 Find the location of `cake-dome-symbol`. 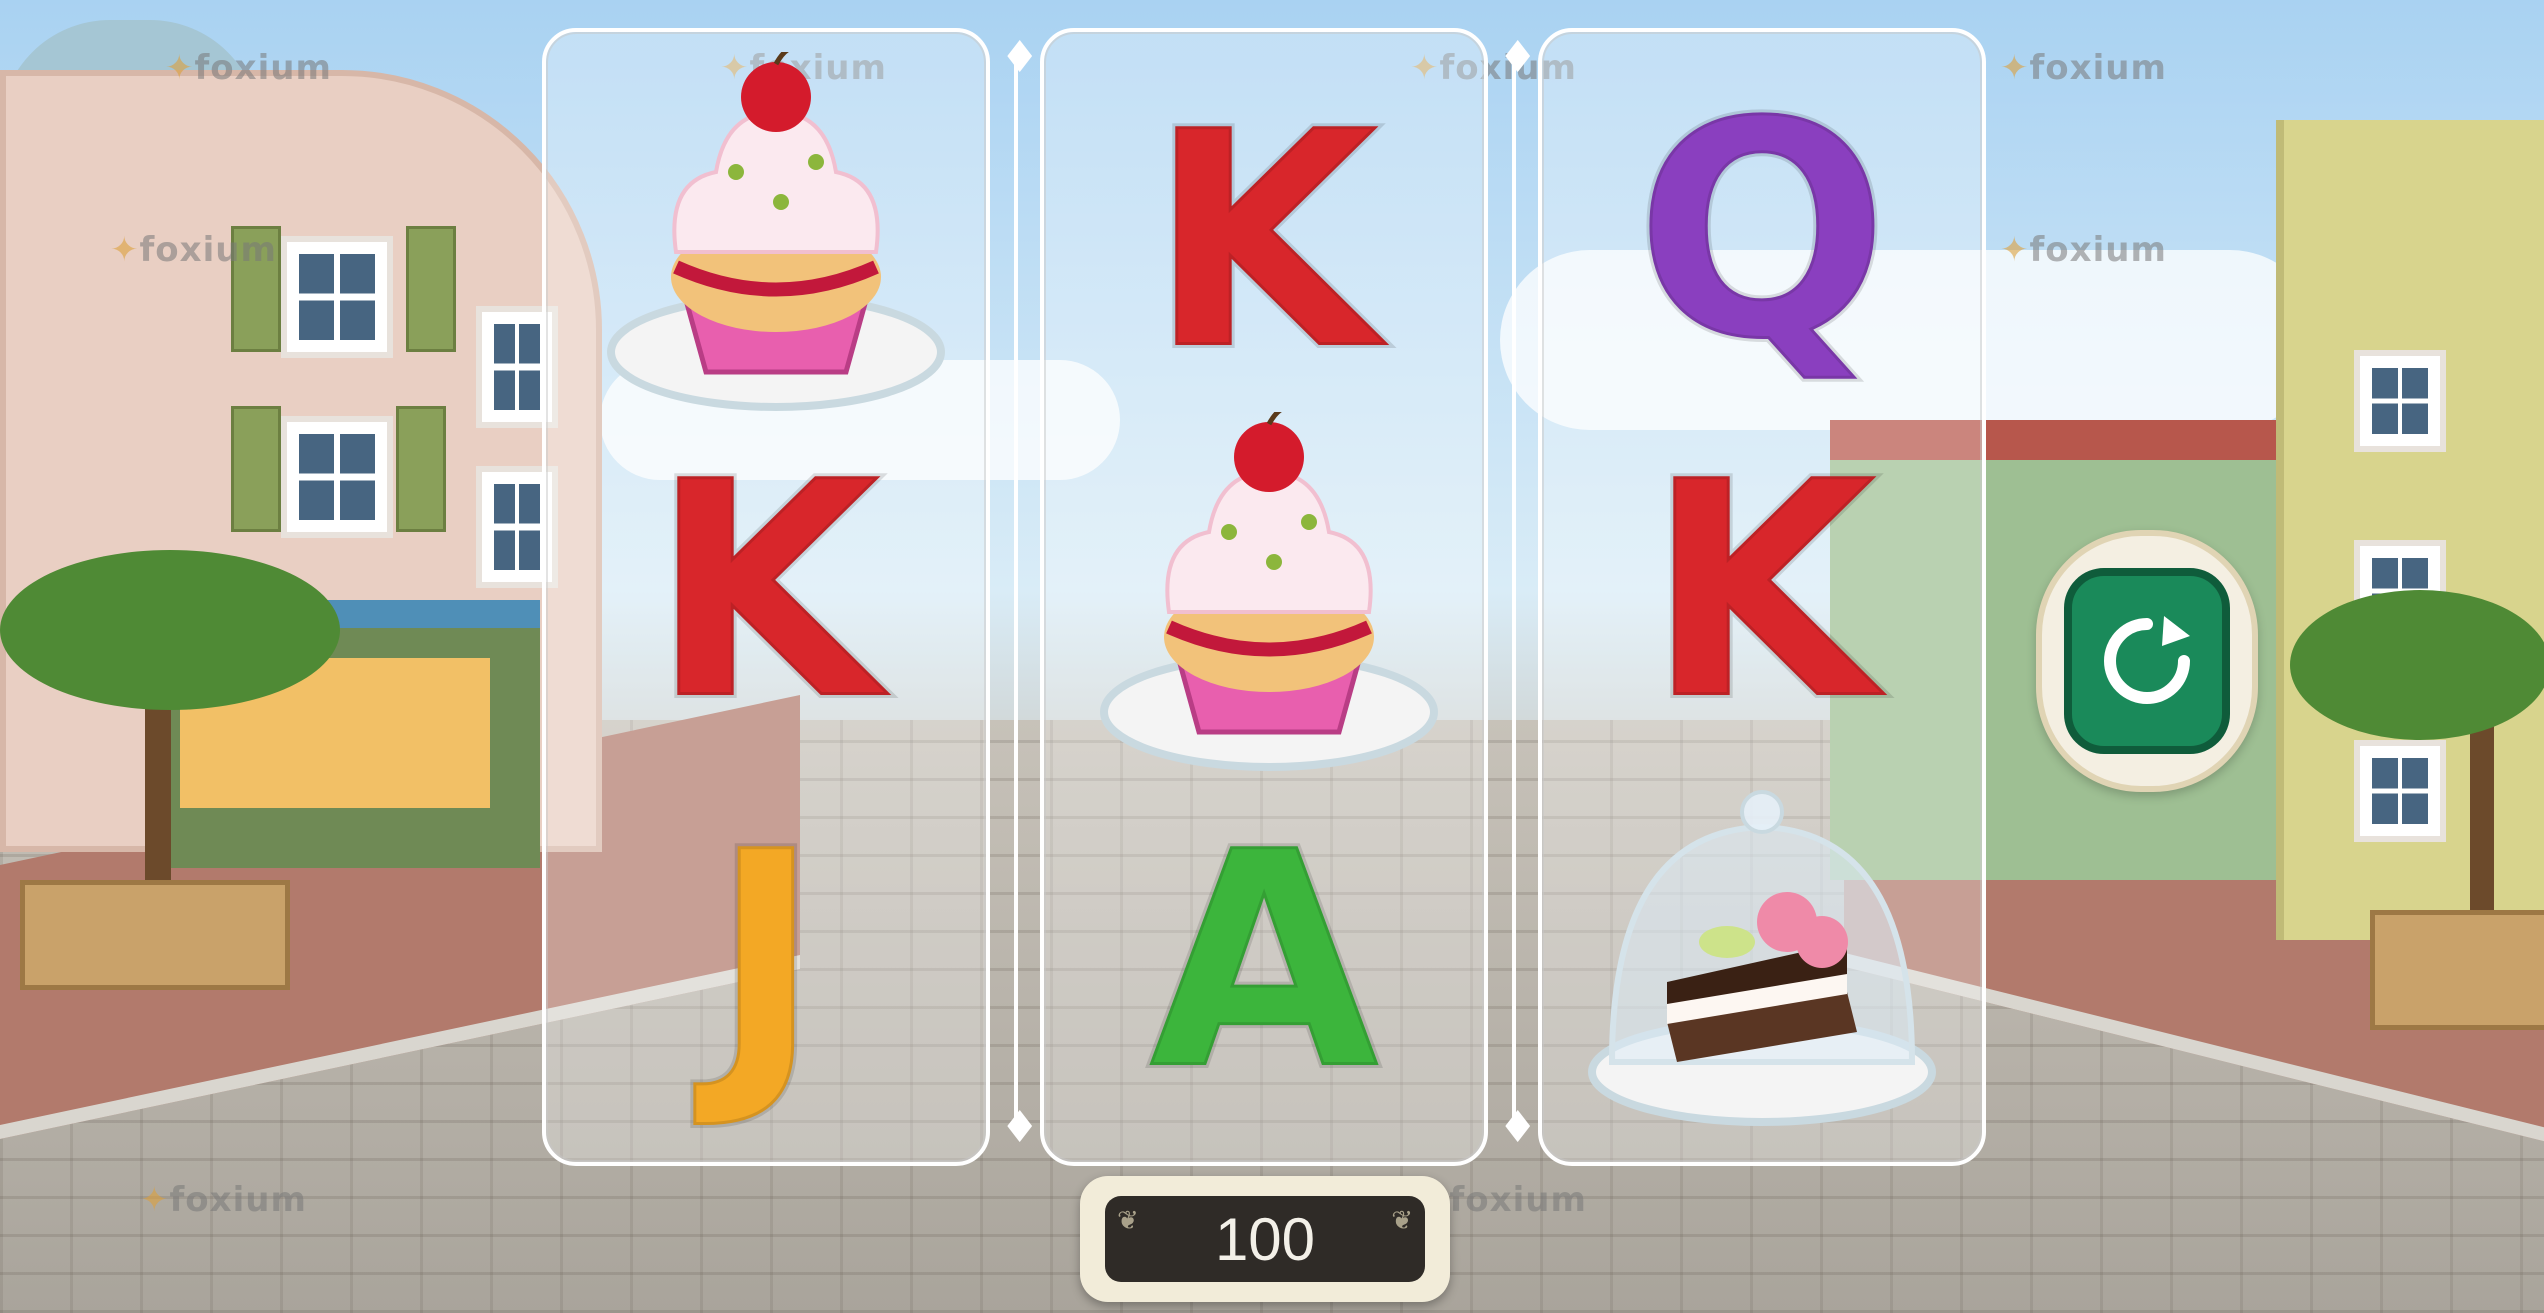

cake-dome-symbol is located at coordinates (1761, 949).